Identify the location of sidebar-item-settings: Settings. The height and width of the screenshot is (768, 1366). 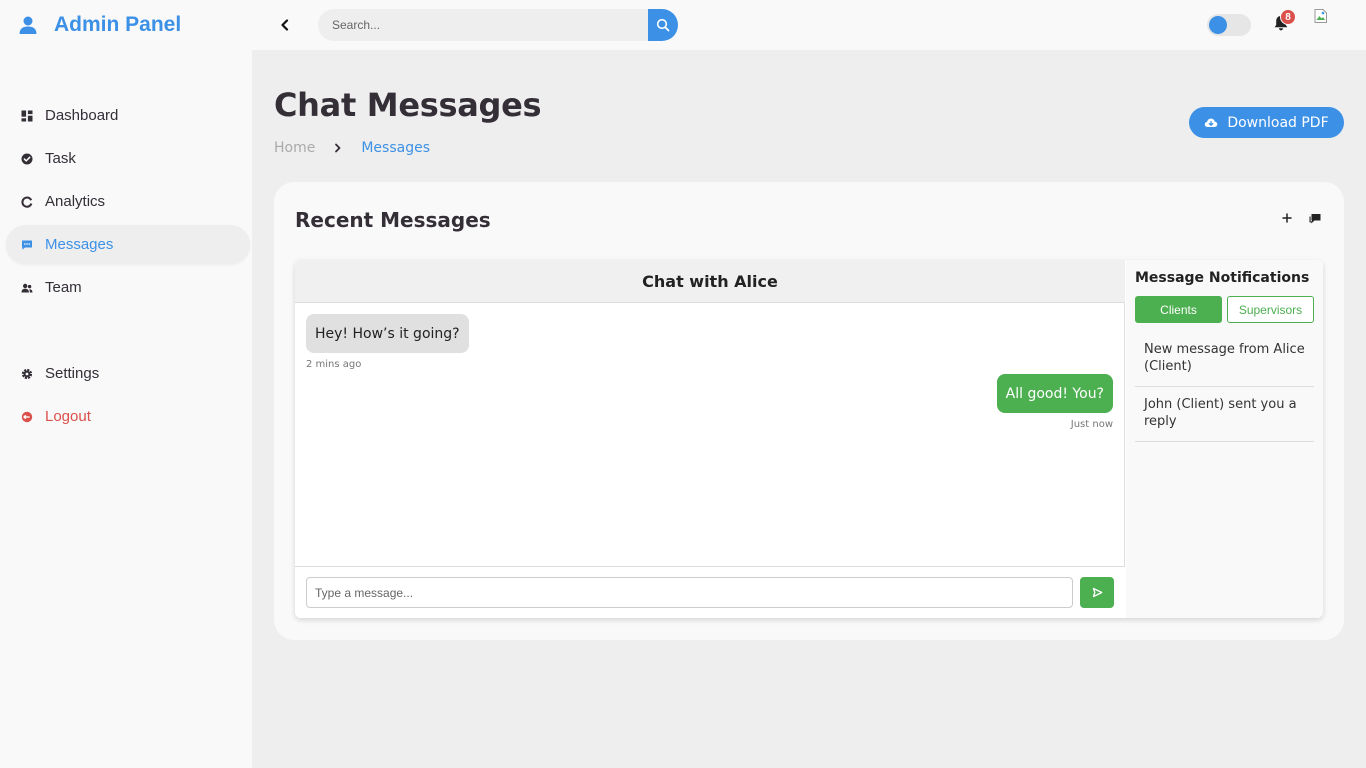
(126, 373).